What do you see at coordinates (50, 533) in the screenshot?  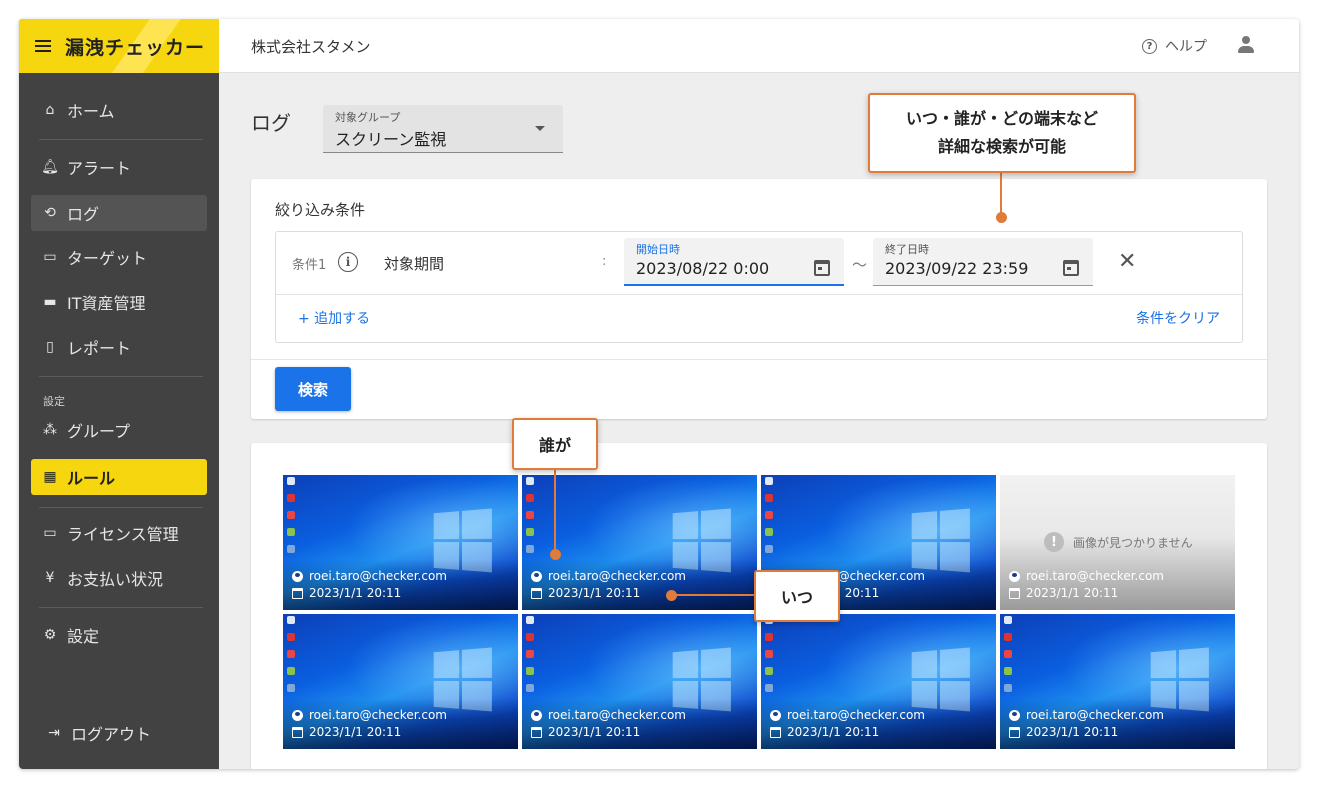 I see `license-icon: ▭` at bounding box center [50, 533].